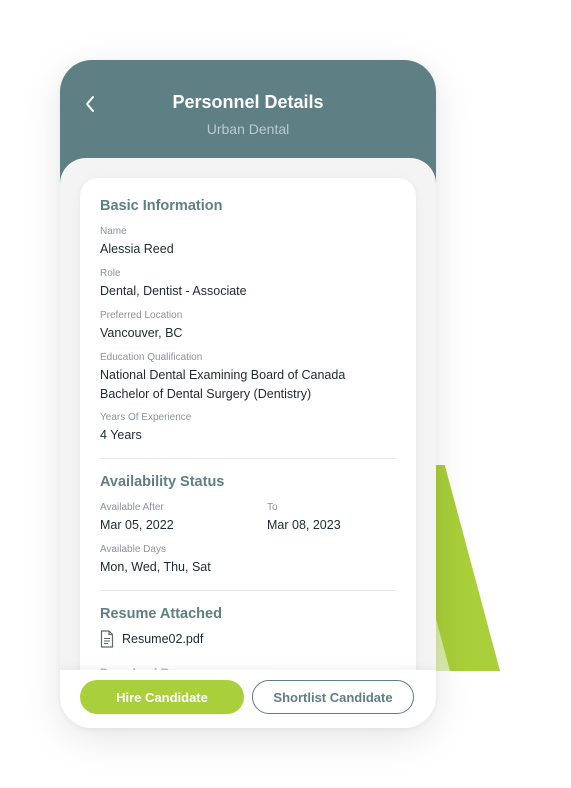 This screenshot has width=571, height=788. What do you see at coordinates (272, 507) in the screenshot?
I see `available-to-label: To` at bounding box center [272, 507].